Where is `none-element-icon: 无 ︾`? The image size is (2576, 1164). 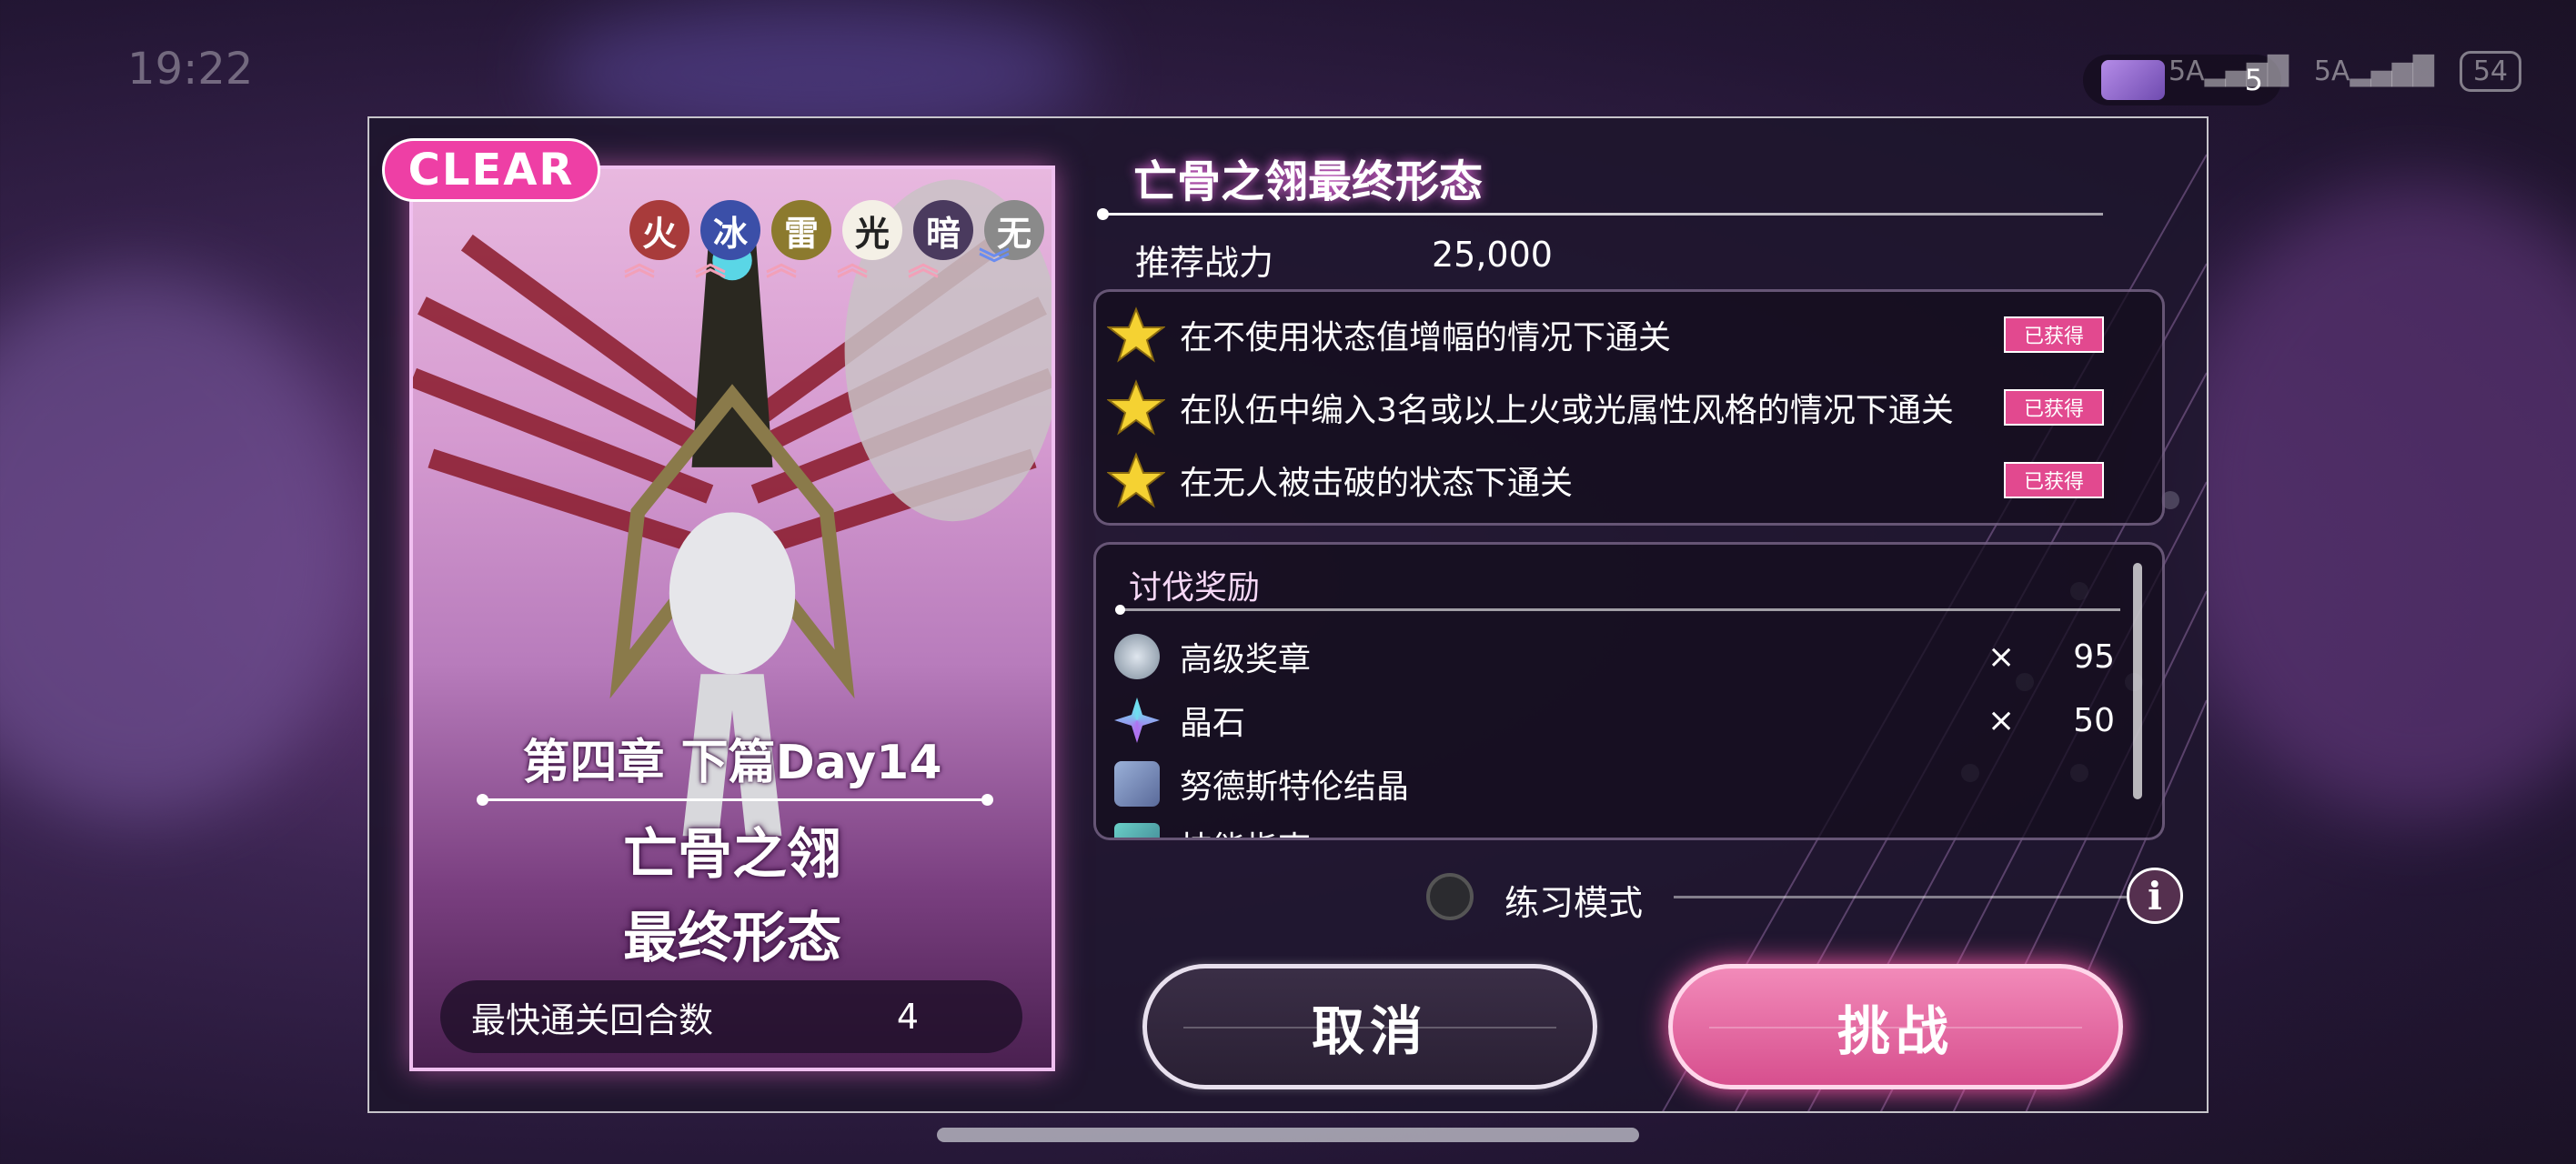
none-element-icon: 无 ︾ is located at coordinates (1011, 240).